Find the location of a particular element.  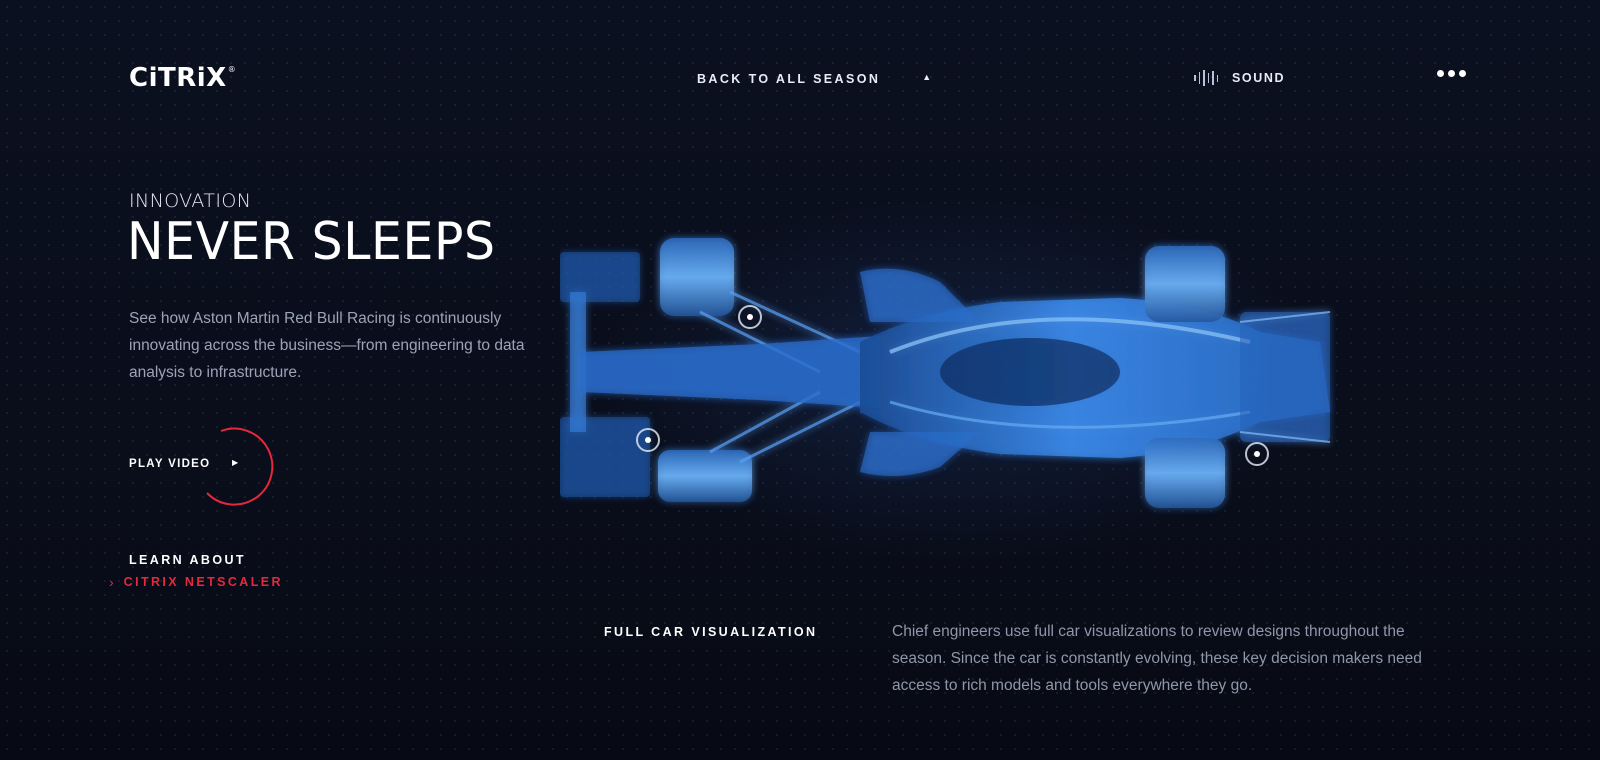

play-icon: ▶ is located at coordinates (235, 462).